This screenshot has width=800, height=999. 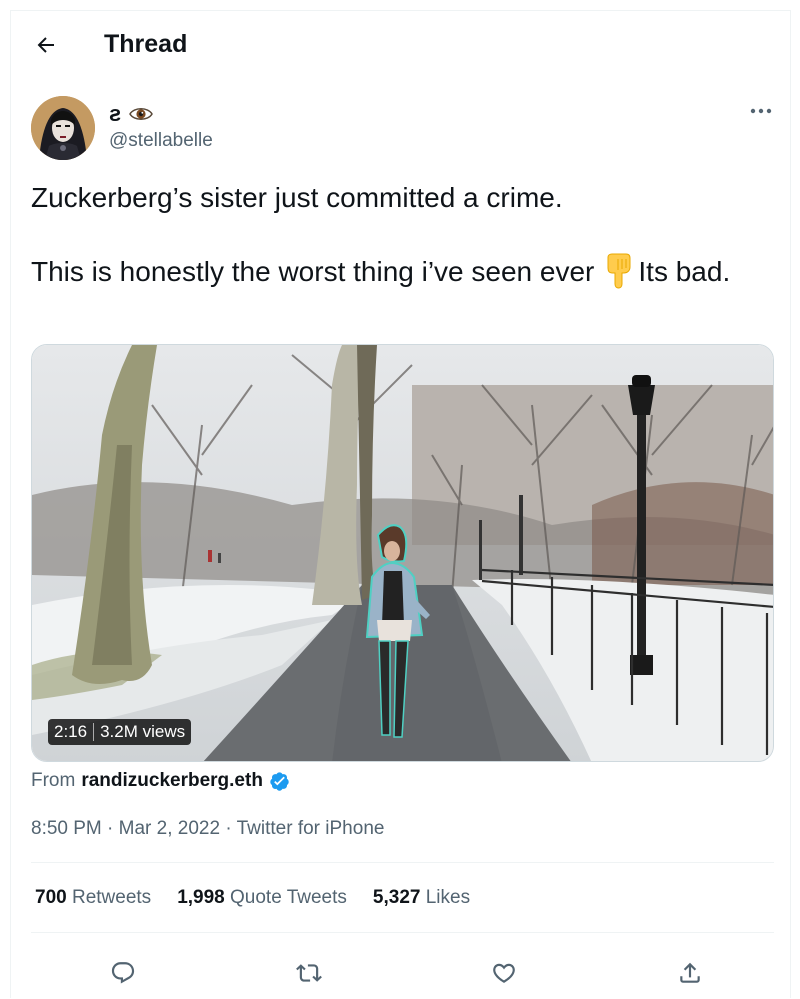 I want to click on page-title: Thread, so click(x=146, y=44).